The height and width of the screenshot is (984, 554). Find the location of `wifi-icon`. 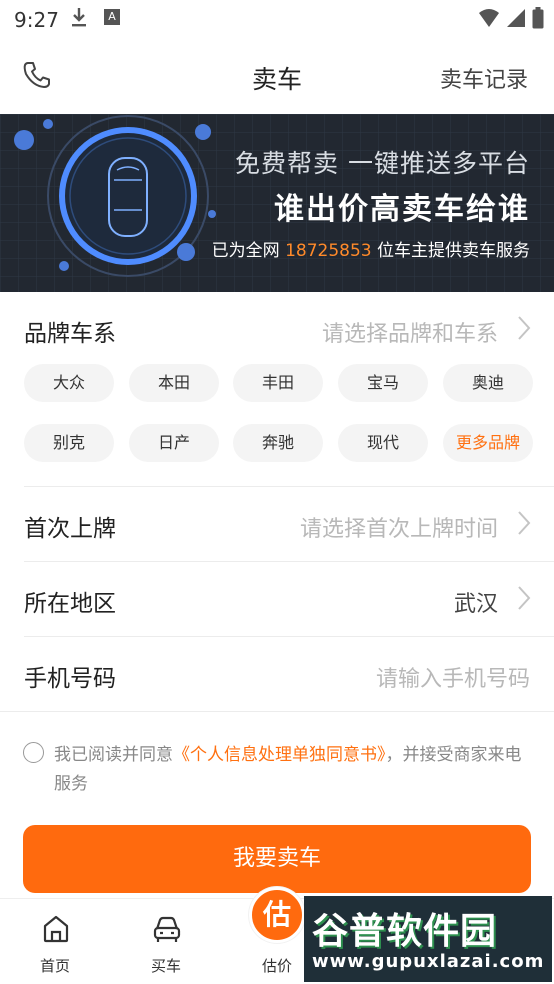

wifi-icon is located at coordinates (489, 18).